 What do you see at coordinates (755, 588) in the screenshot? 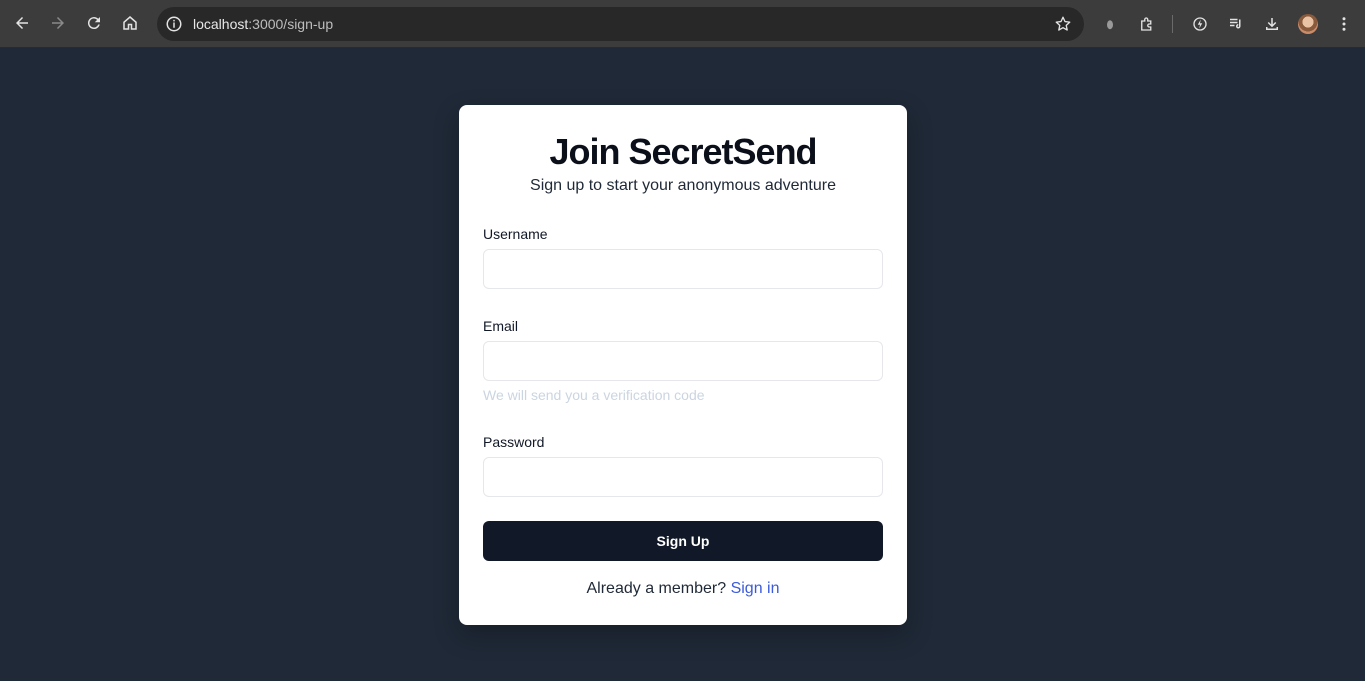
I see `sign-in-link: Sign in` at bounding box center [755, 588].